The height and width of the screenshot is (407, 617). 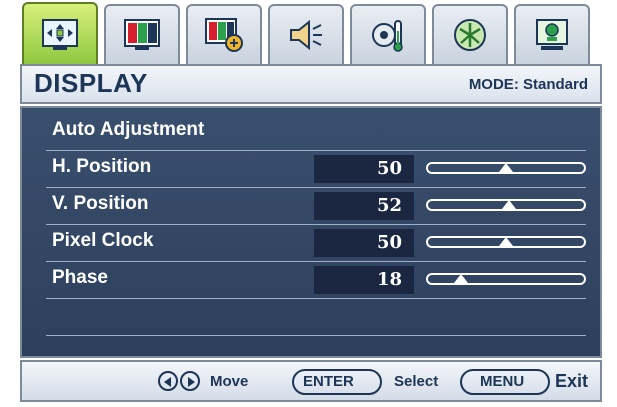 I want to click on value-text: 52, so click(x=389, y=205).